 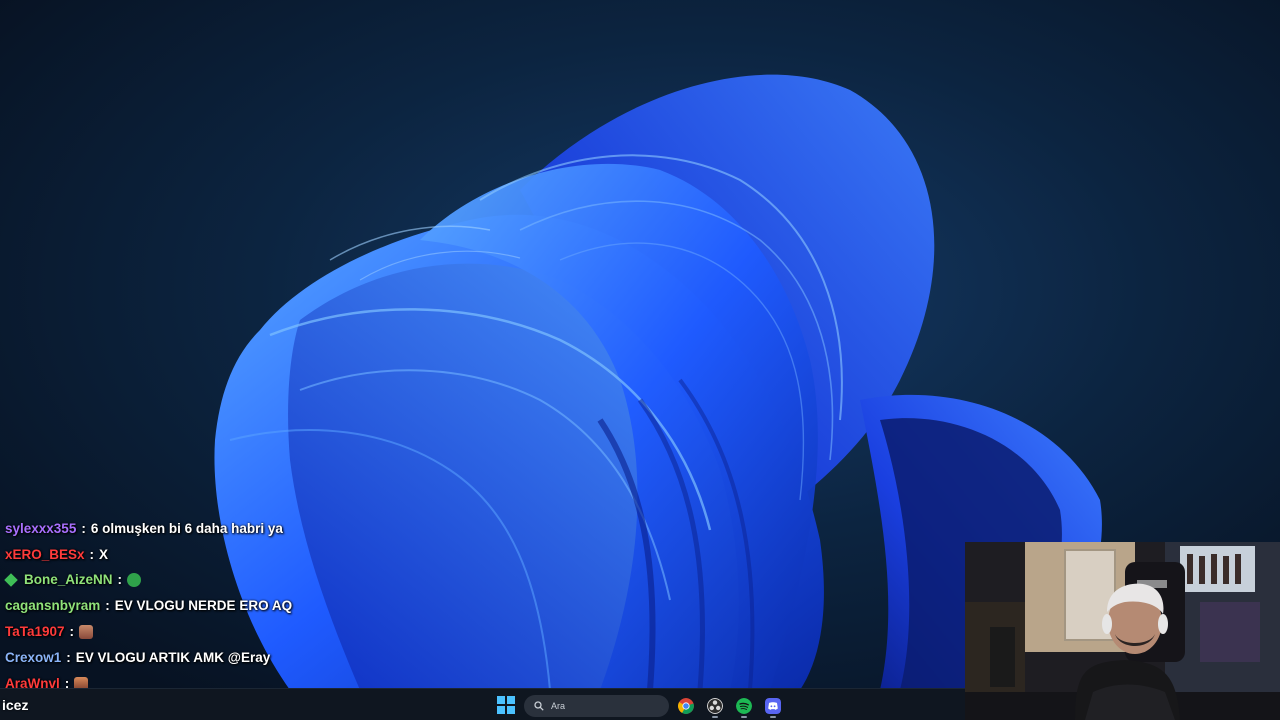 What do you see at coordinates (506, 705) in the screenshot?
I see `windows-start-icon` at bounding box center [506, 705].